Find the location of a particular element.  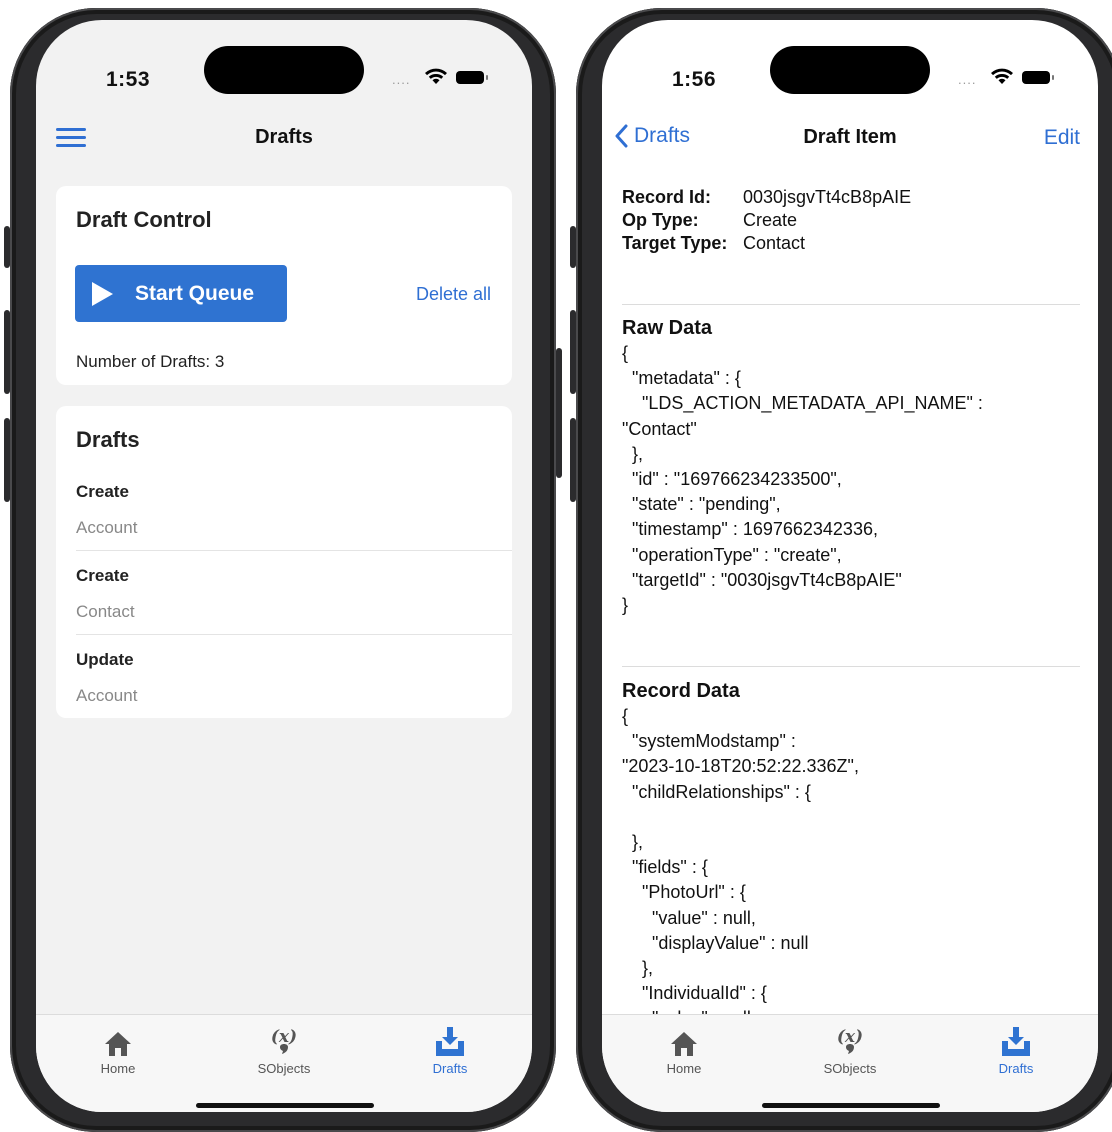

status-time: 1:56 is located at coordinates (694, 79).